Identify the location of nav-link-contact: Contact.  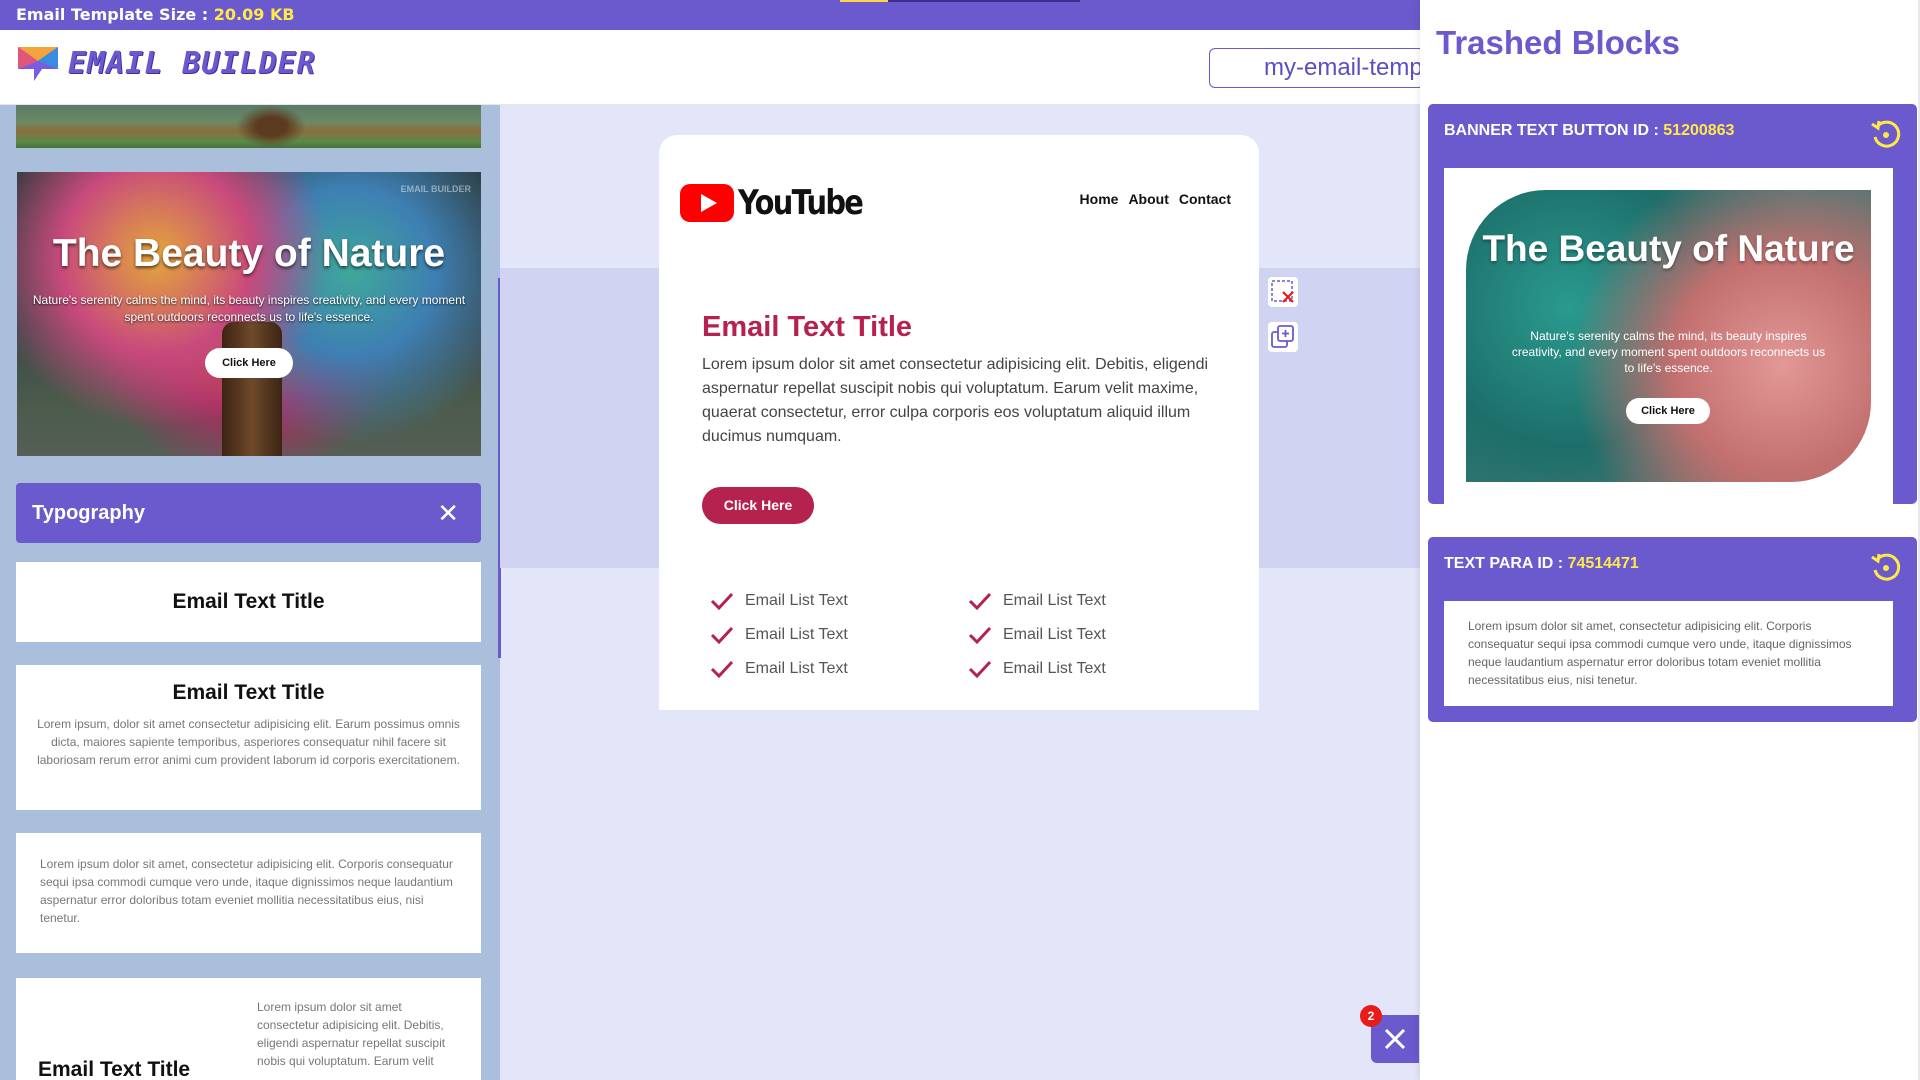
(1205, 199).